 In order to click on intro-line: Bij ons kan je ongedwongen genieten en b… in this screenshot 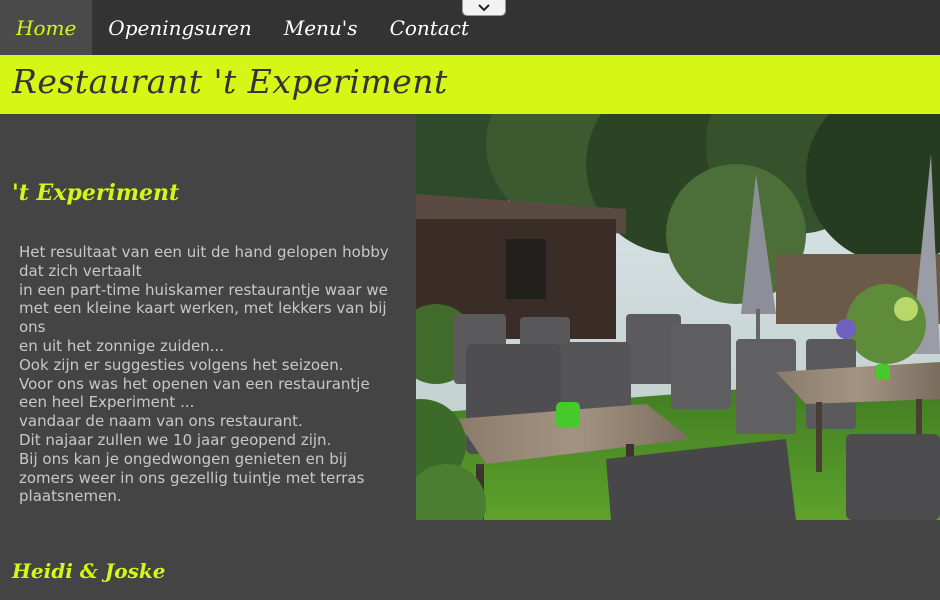, I will do `click(192, 477)`.